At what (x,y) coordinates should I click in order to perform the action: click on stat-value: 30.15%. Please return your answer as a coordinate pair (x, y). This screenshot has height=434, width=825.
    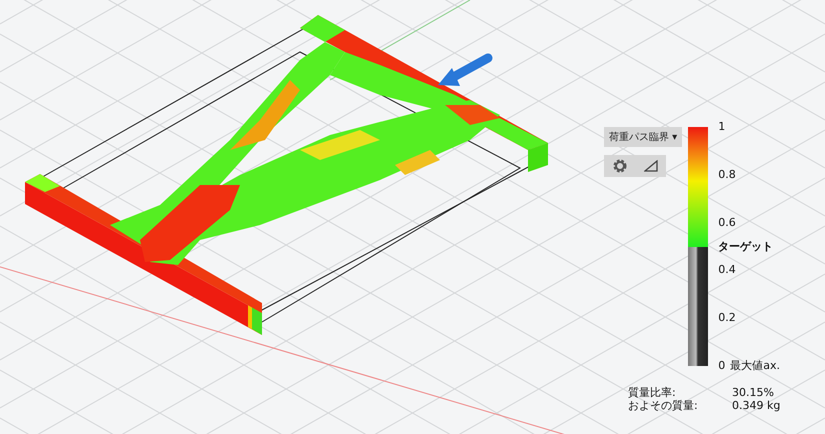
    Looking at the image, I should click on (753, 392).